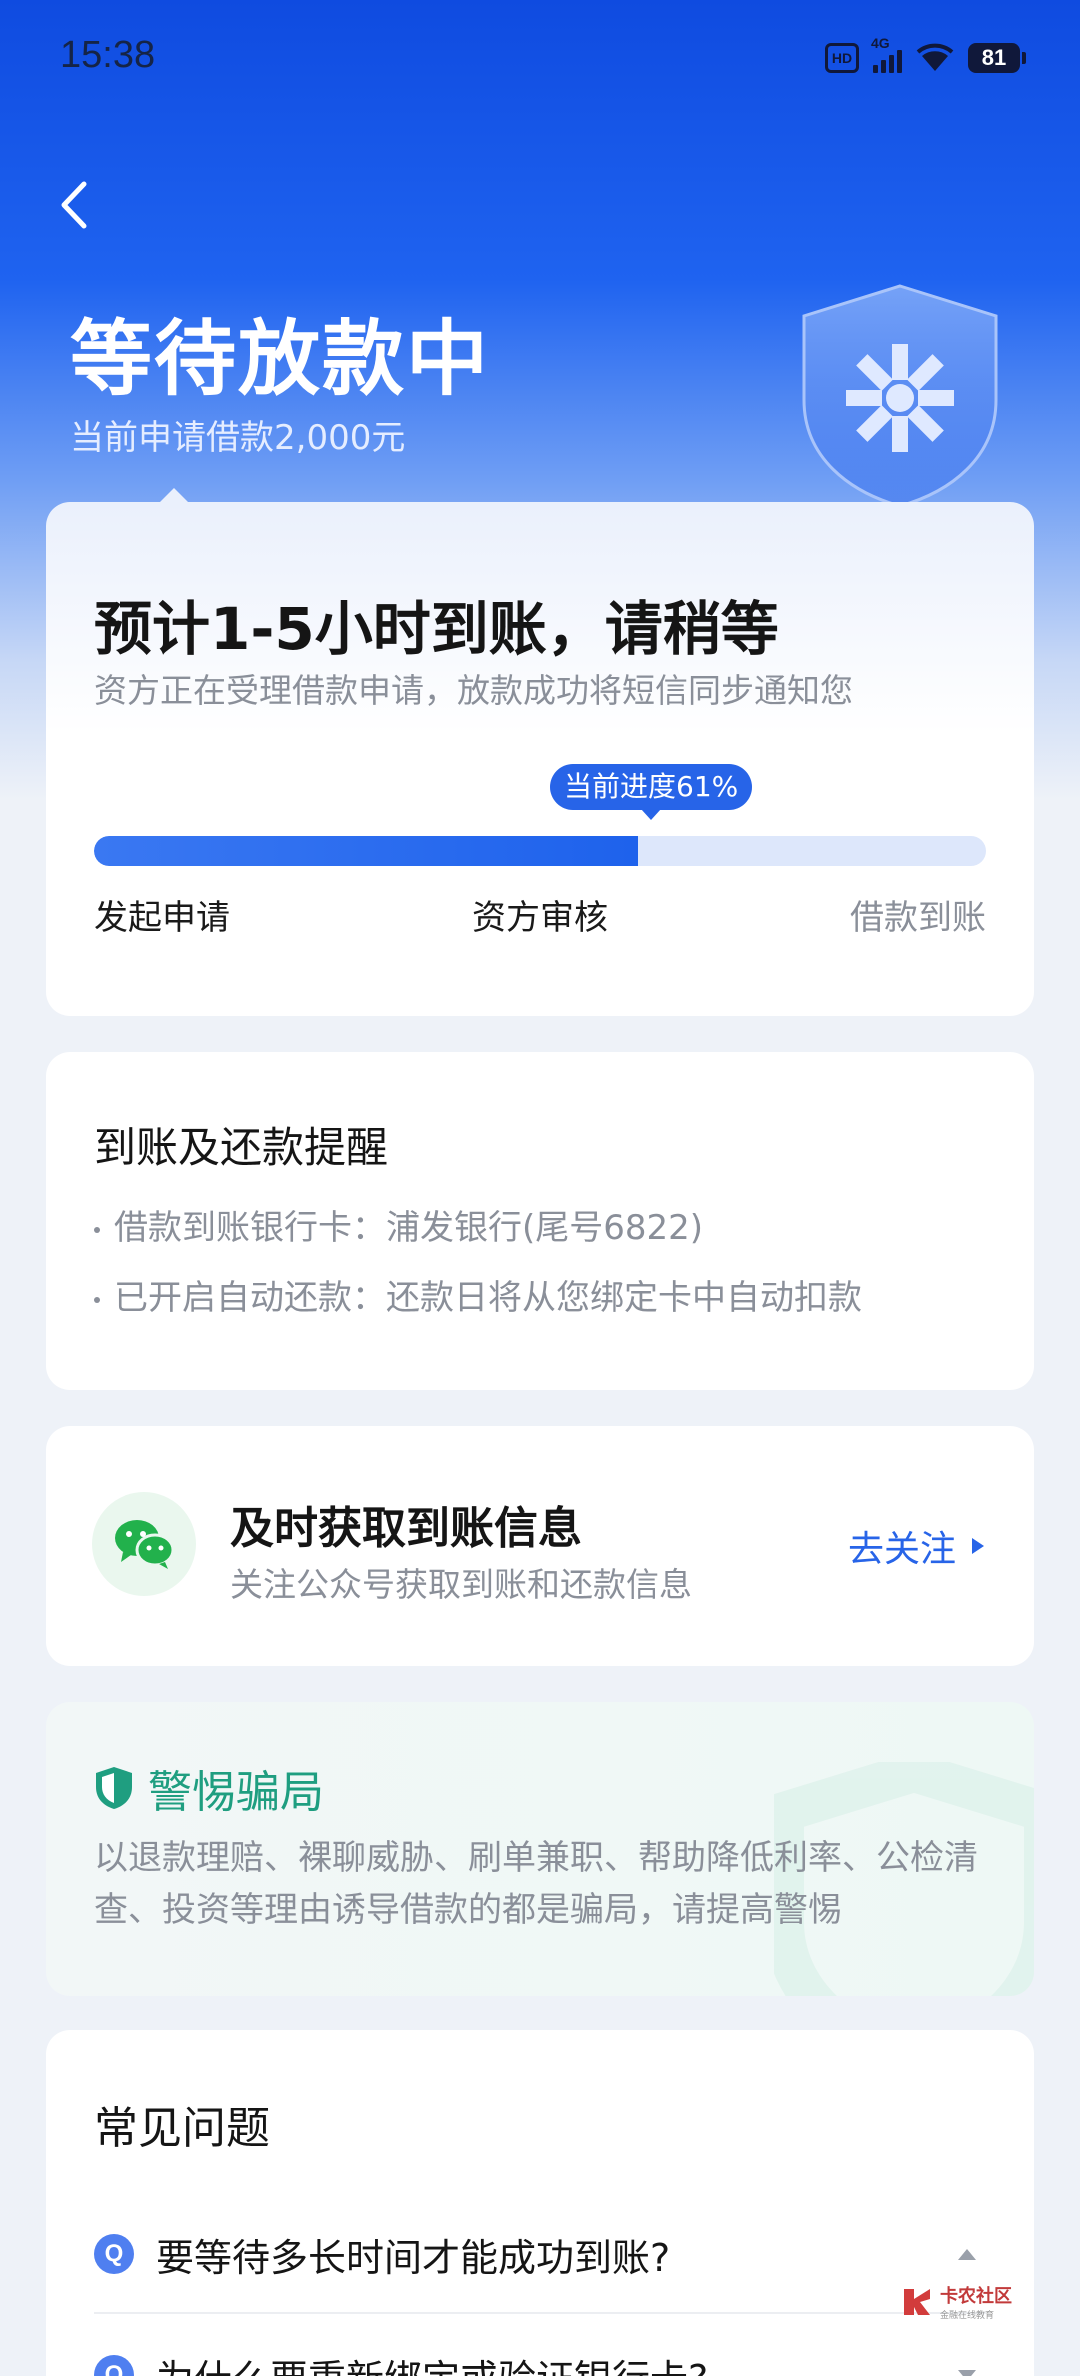 This screenshot has height=2376, width=1080. I want to click on faq-card: 常见问题 Q 要等待多长时间才能成功到账? Q 为什么要重新绑定或验证银行卡?, so click(540, 2203).